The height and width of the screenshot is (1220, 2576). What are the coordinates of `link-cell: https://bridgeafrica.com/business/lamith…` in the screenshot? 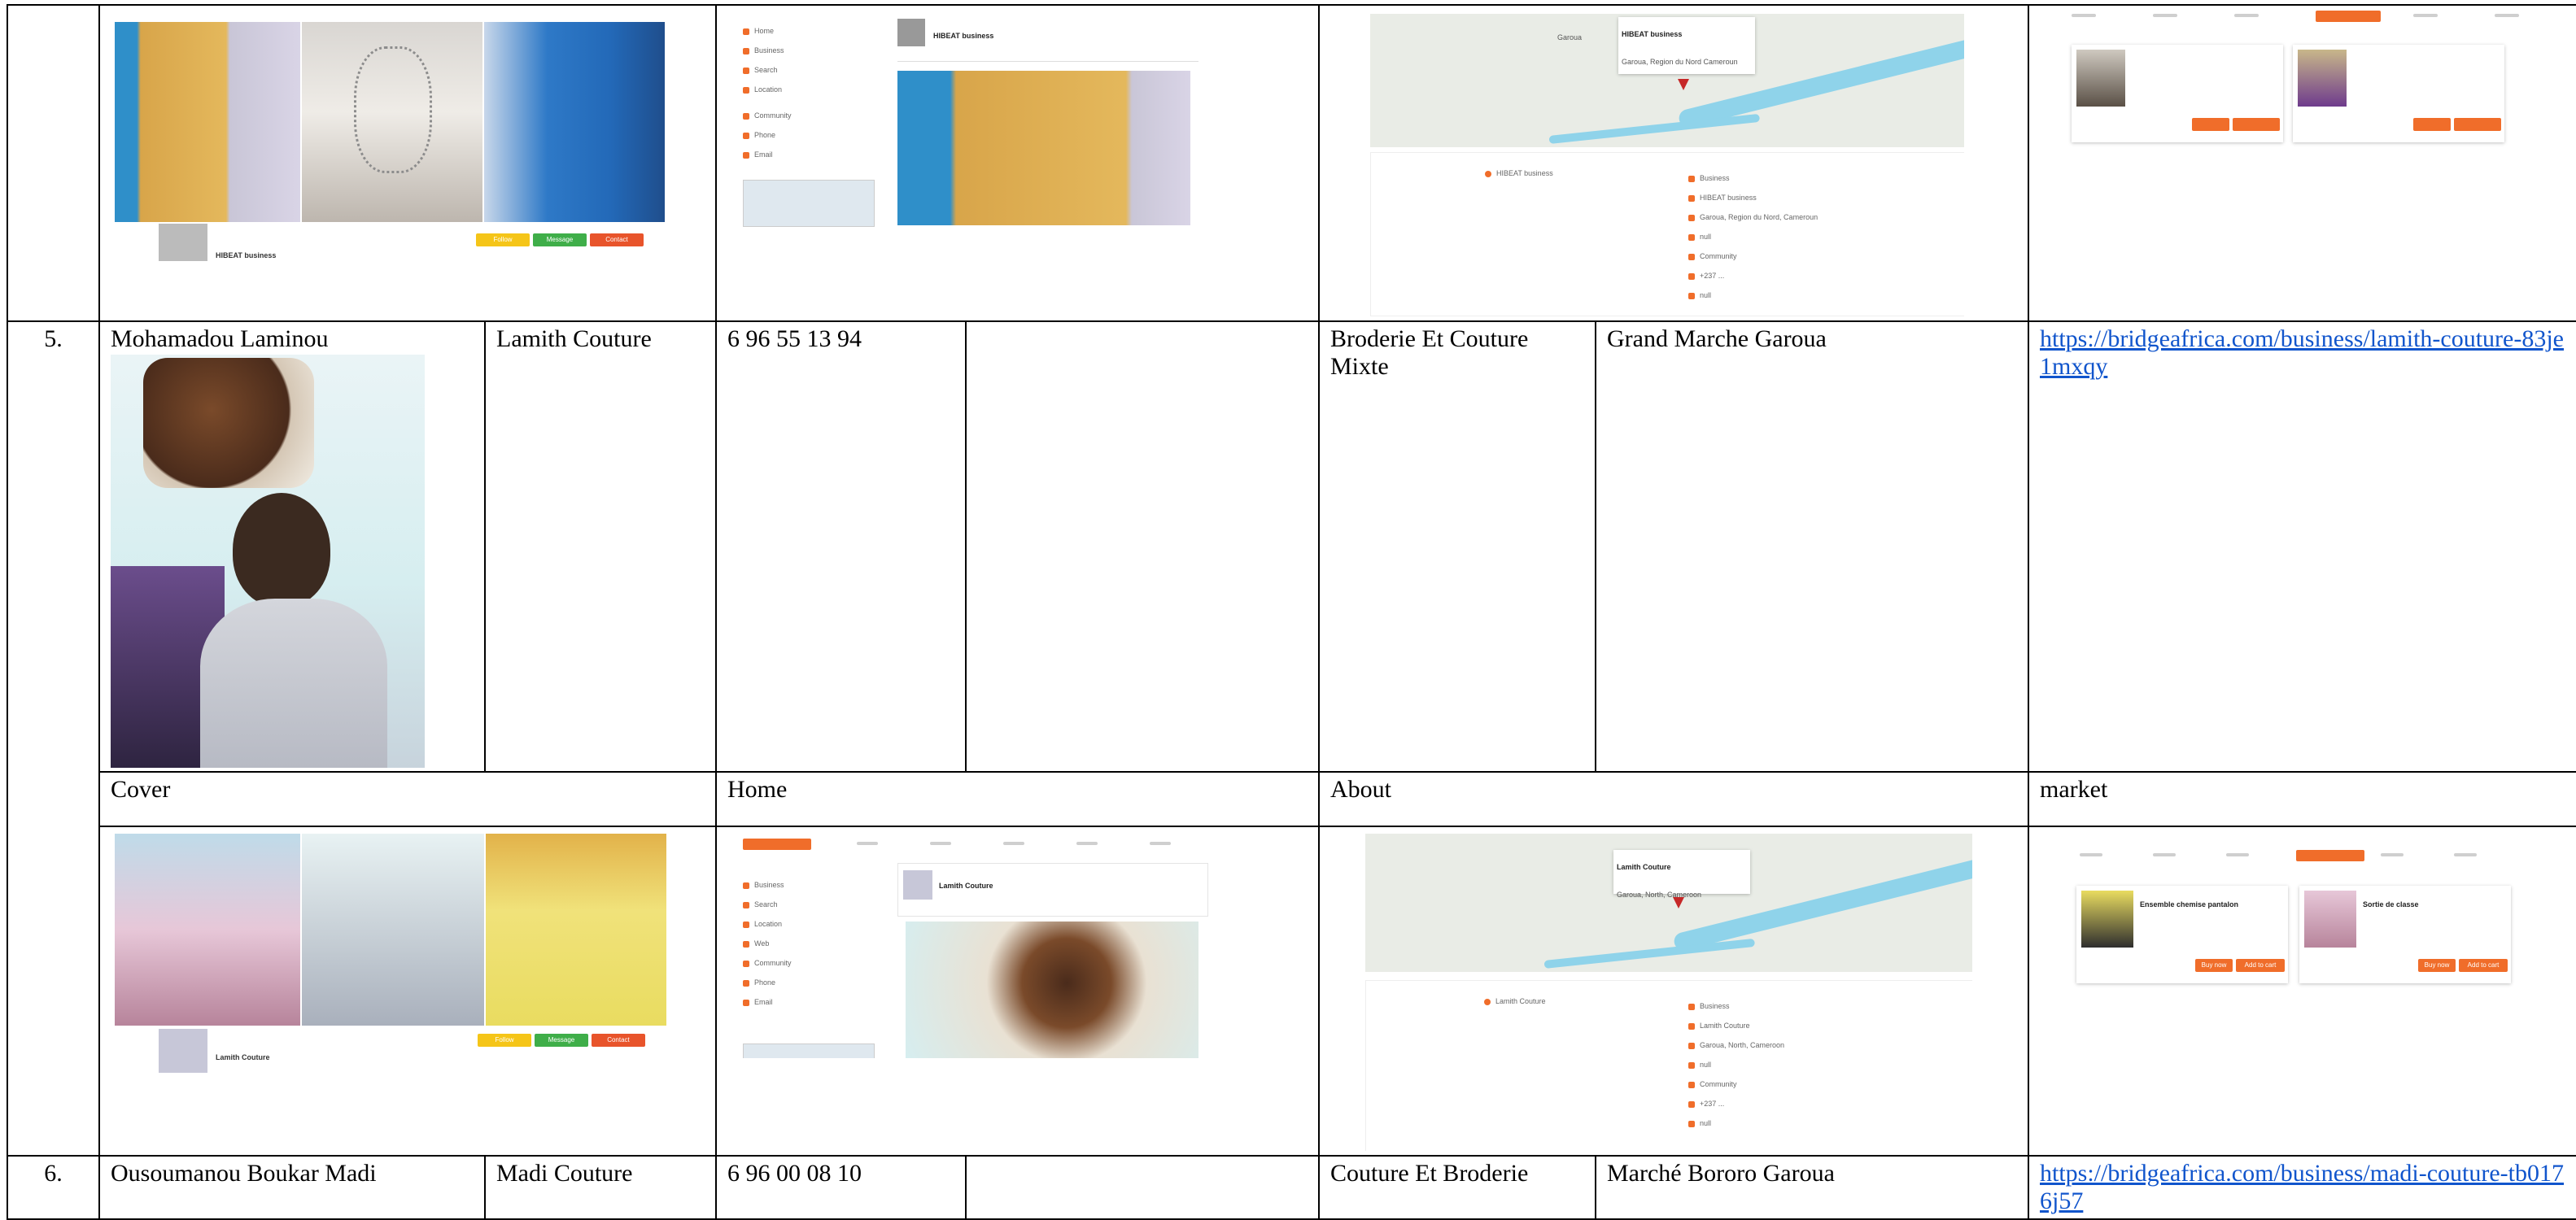 It's located at (2302, 546).